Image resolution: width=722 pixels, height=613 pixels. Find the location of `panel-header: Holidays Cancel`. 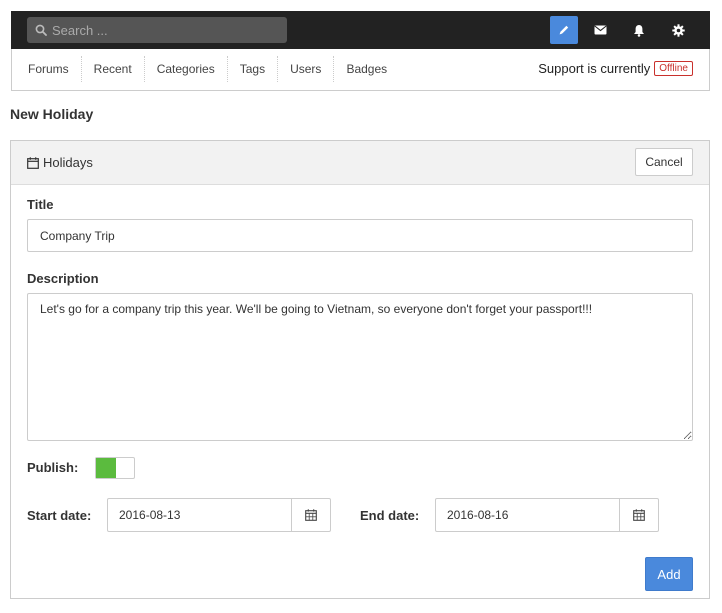

panel-header: Holidays Cancel is located at coordinates (360, 163).